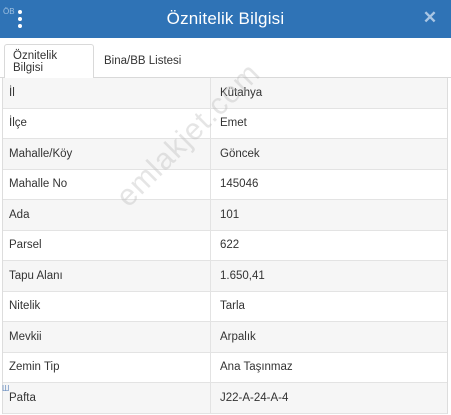  Describe the element at coordinates (107, 123) in the screenshot. I see `attribute-key: İlçe` at that location.